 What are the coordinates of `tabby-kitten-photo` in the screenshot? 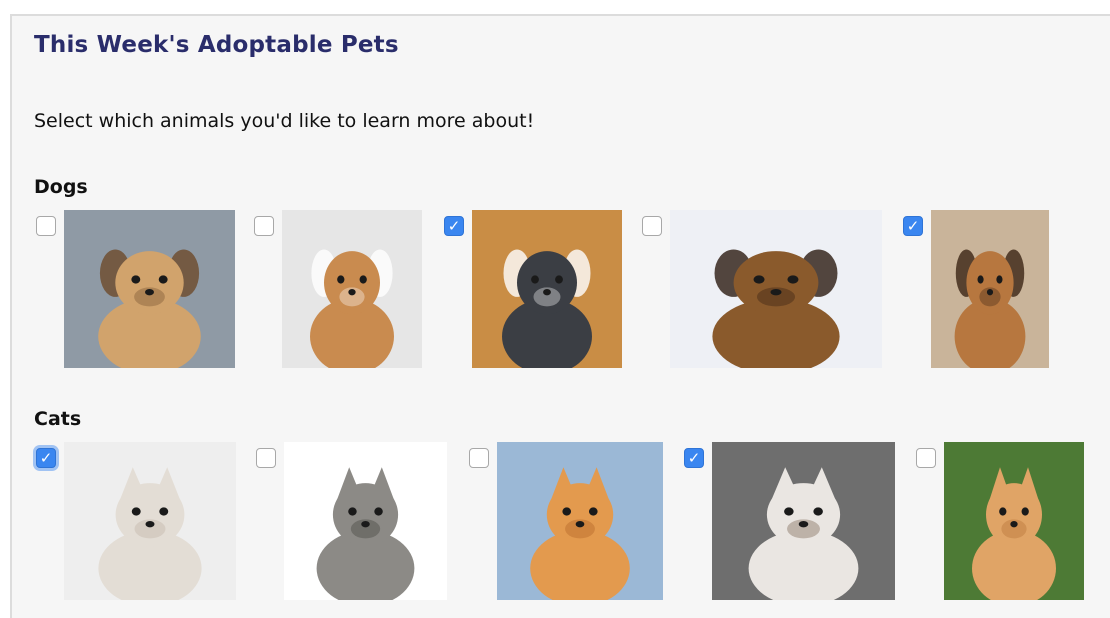 It's located at (365, 521).